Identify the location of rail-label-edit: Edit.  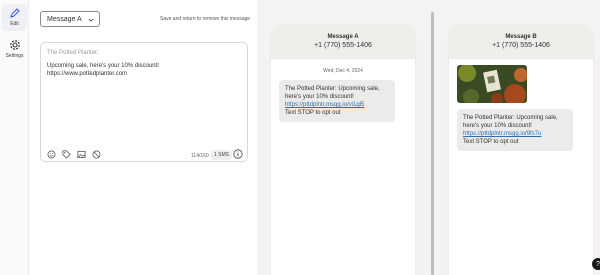
(14, 24).